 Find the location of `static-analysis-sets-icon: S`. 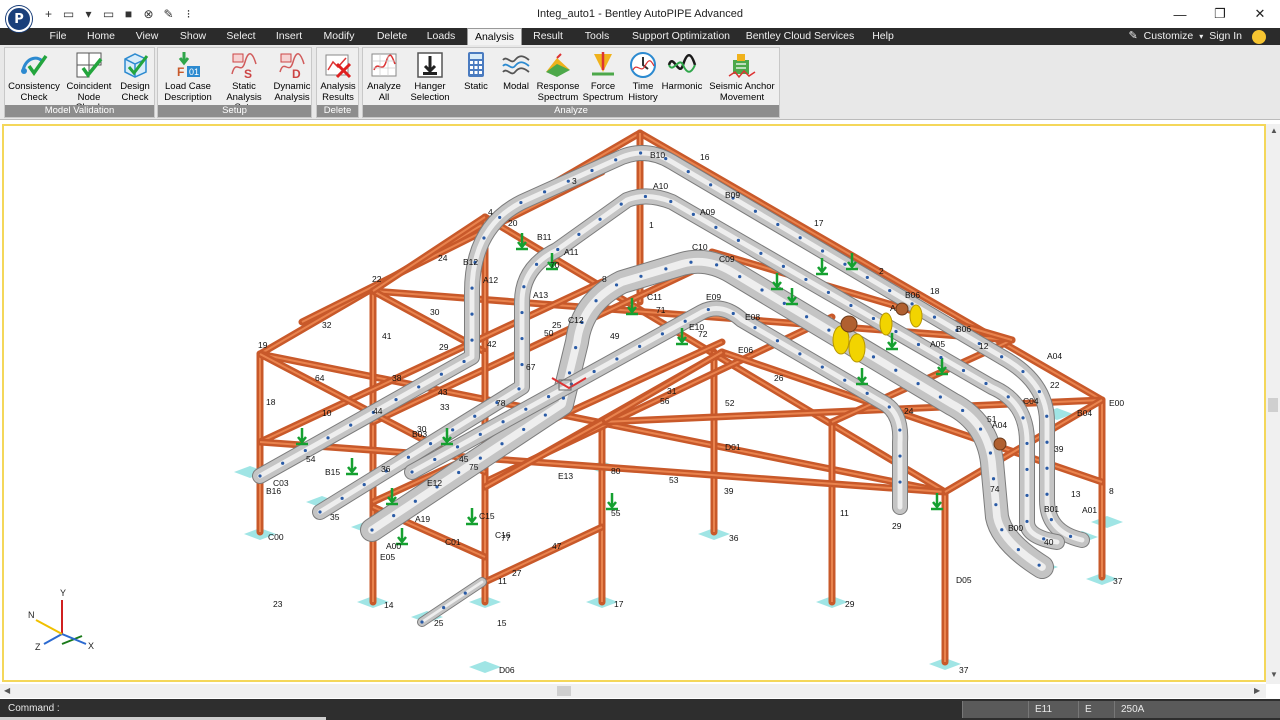

static-analysis-sets-icon: S is located at coordinates (244, 66).